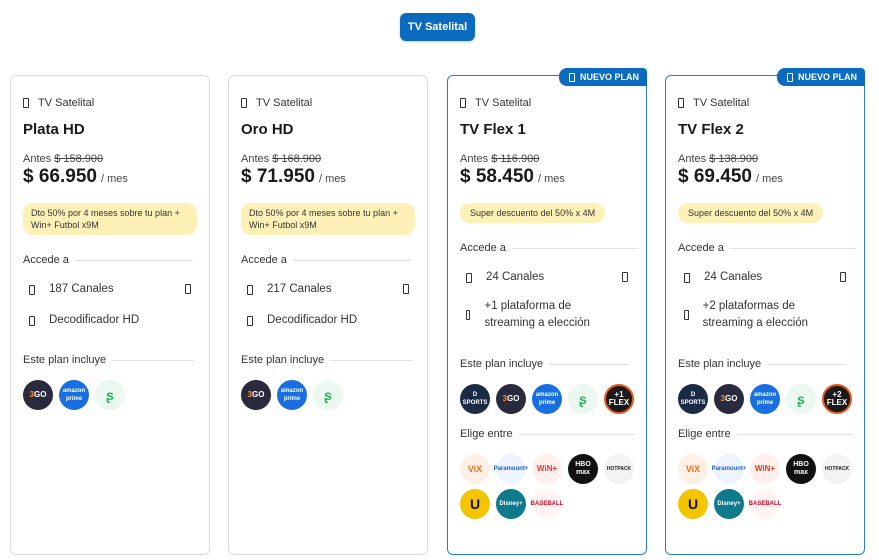 The width and height of the screenshot is (879, 560). I want to click on price: $ 66.950/ mes, so click(75, 176).